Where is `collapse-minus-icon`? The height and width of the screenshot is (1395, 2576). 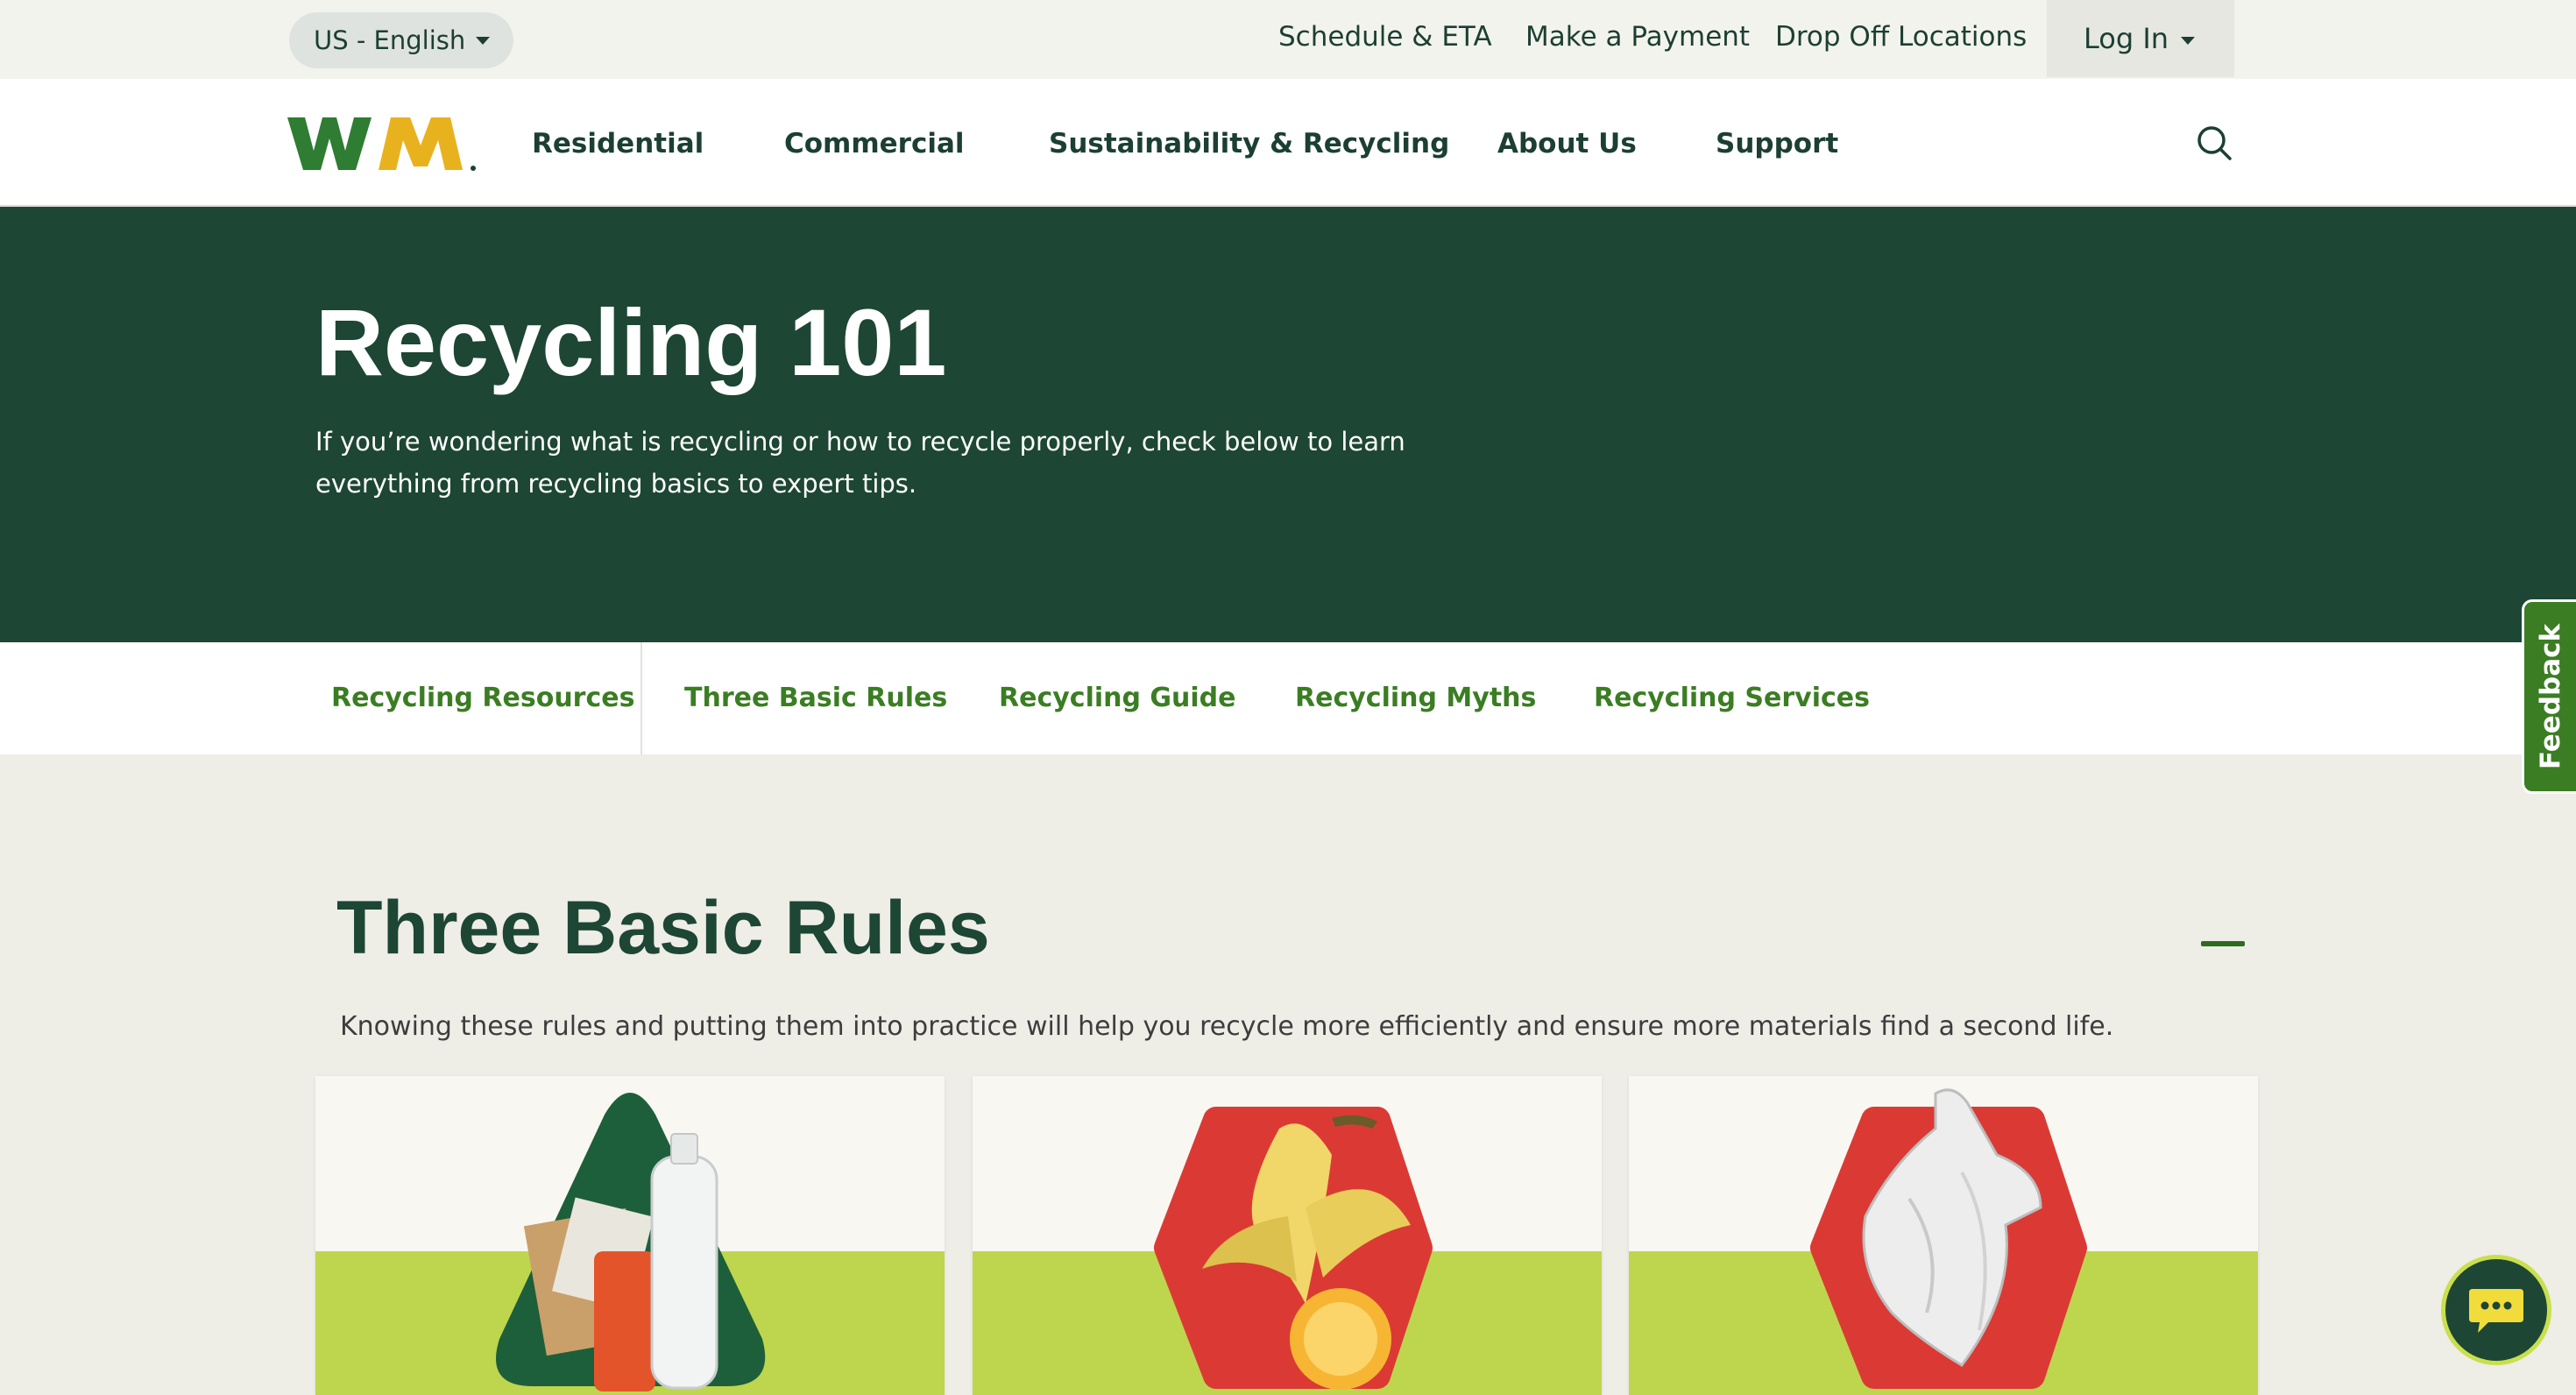
collapse-minus-icon is located at coordinates (2223, 943).